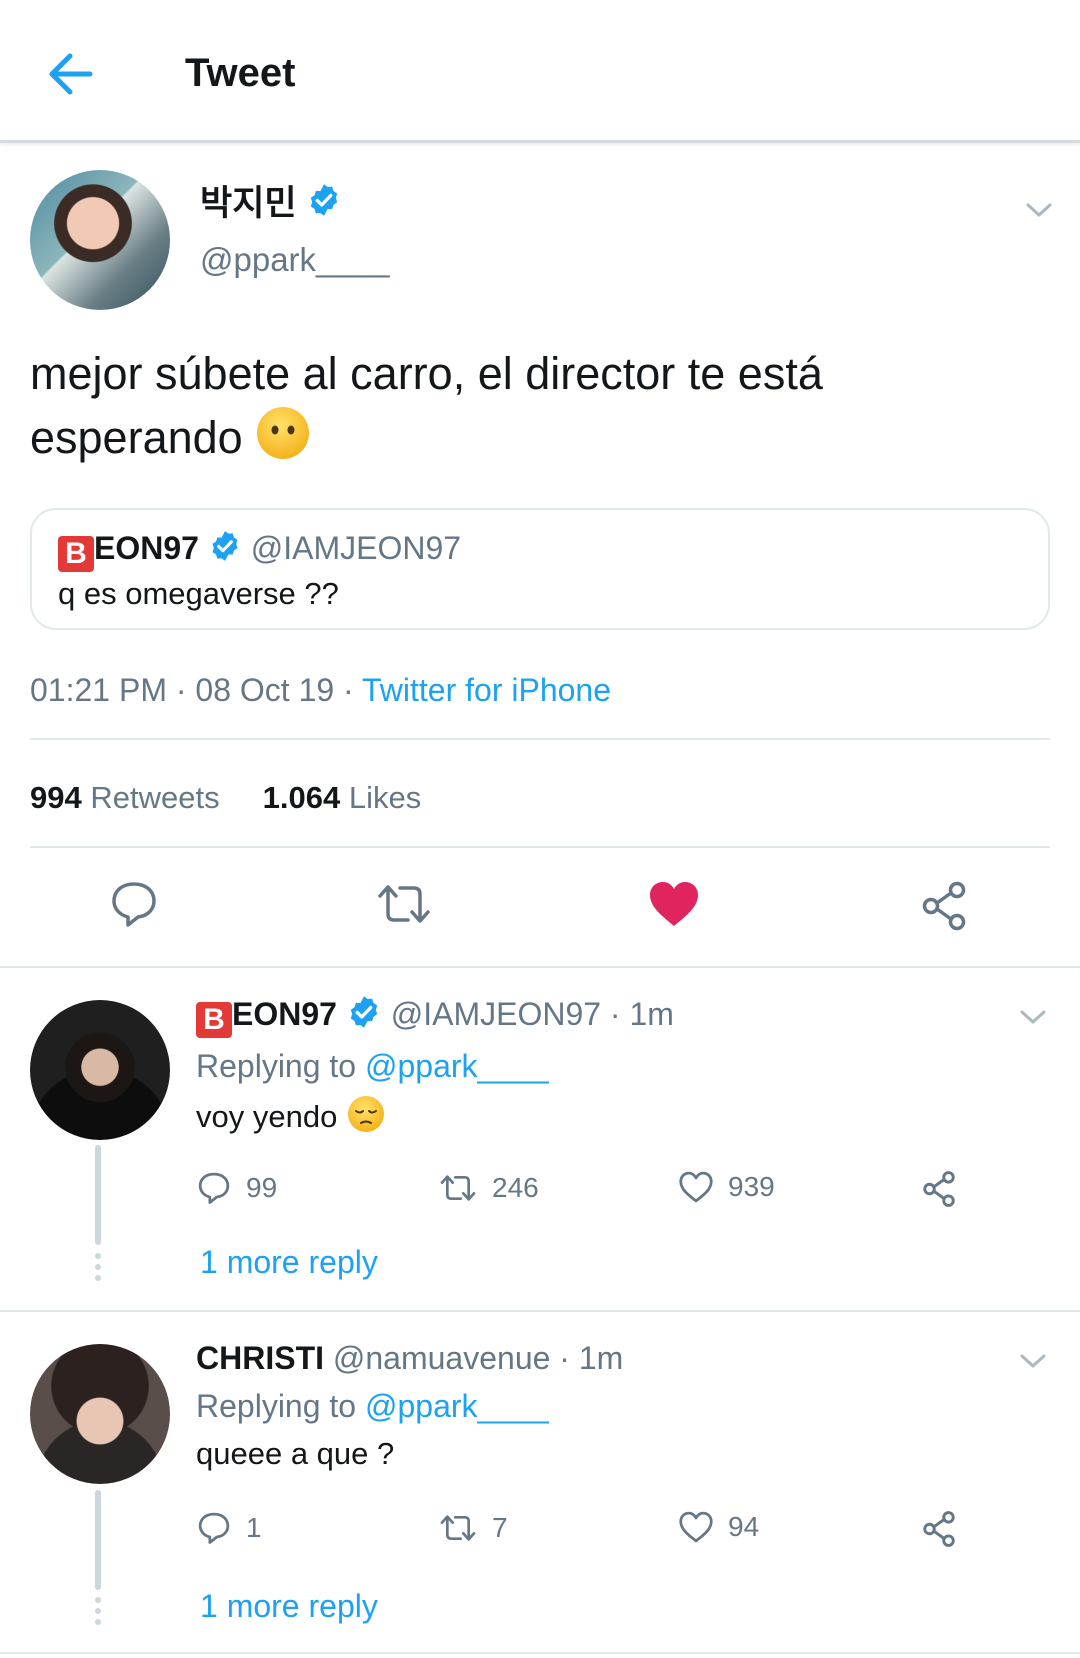 The width and height of the screenshot is (1080, 1658). Describe the element at coordinates (267, 1117) in the screenshot. I see `reply-body: voy yendo` at that location.